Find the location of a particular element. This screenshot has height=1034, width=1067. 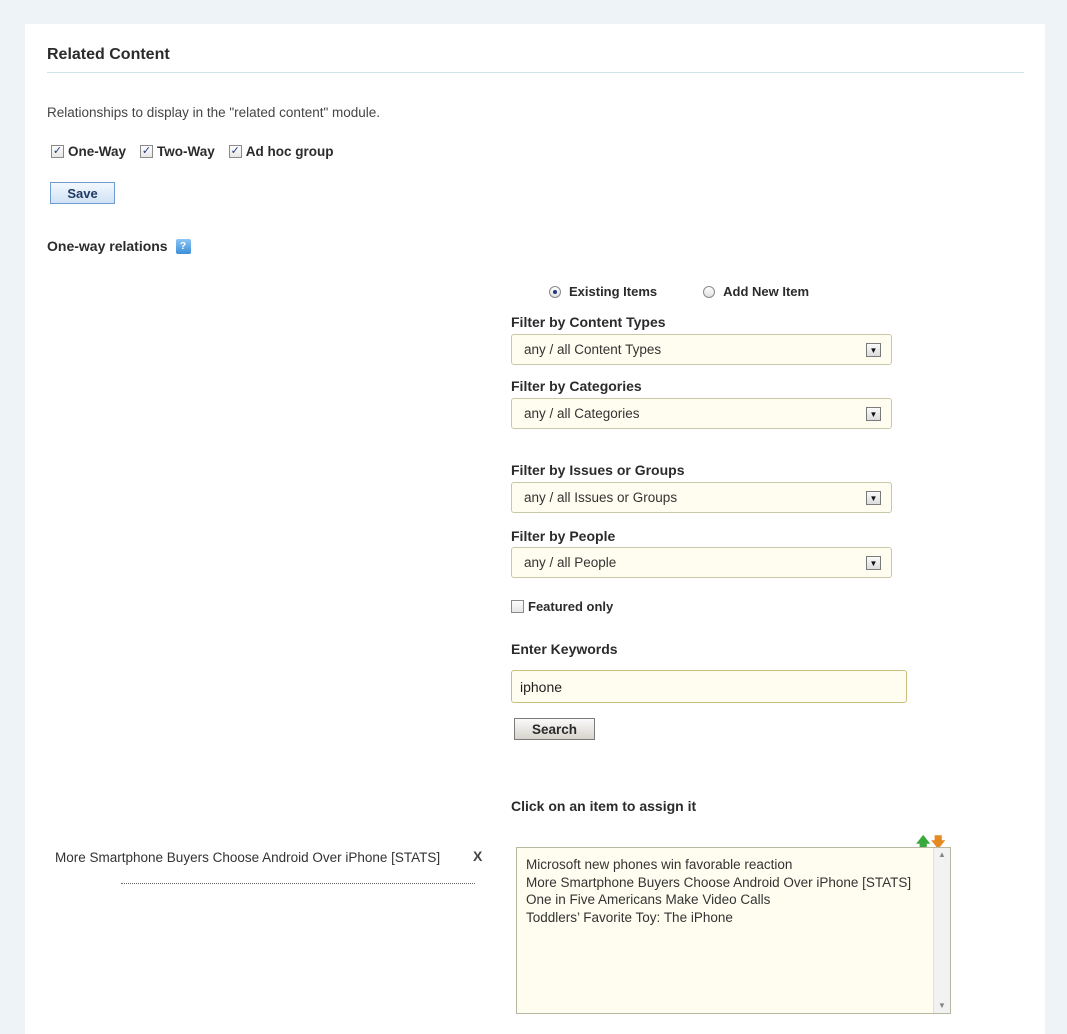

issues-select: any / all Issues or Groups ▼ is located at coordinates (701, 497).